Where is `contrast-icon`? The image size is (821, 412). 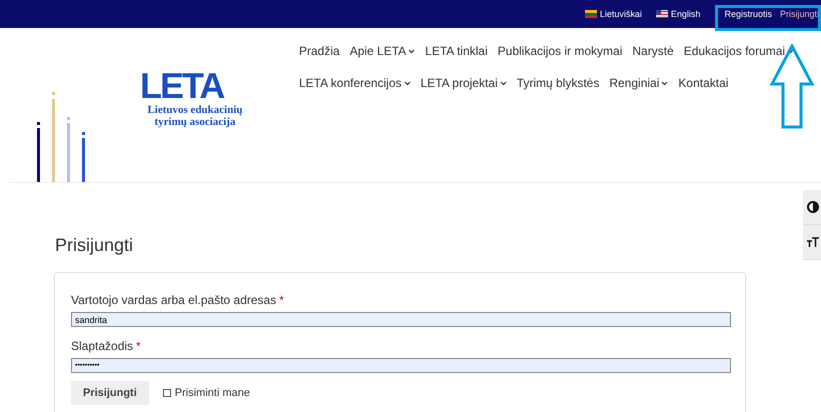 contrast-icon is located at coordinates (813, 207).